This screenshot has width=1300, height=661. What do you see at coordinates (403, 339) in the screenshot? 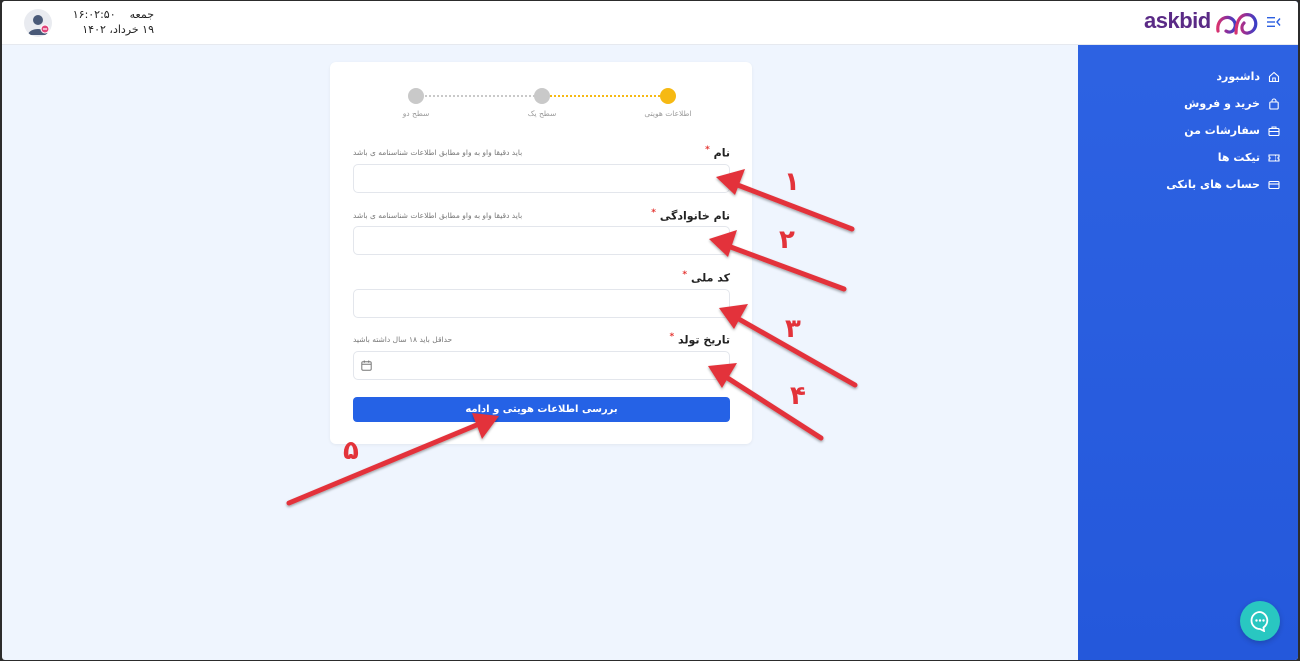
I see `birth-date-hint: حداقل باید ۱۸ سال داشته باشید` at bounding box center [403, 339].